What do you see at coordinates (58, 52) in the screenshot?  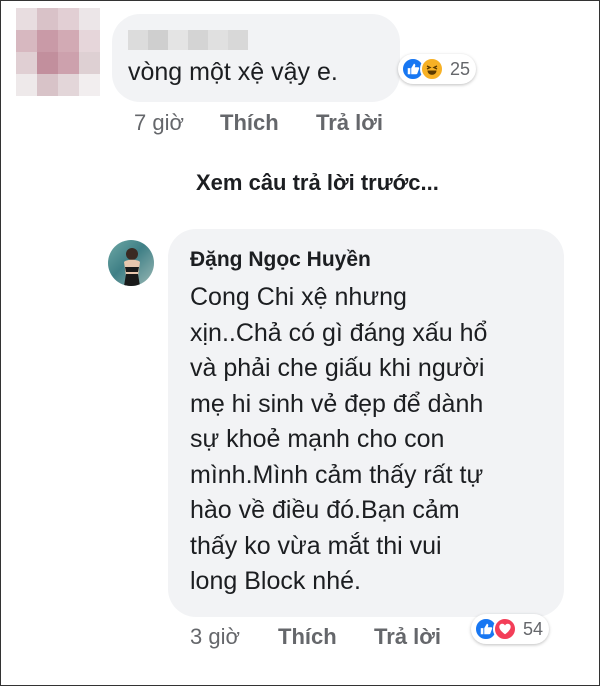 I see `censored-avatar` at bounding box center [58, 52].